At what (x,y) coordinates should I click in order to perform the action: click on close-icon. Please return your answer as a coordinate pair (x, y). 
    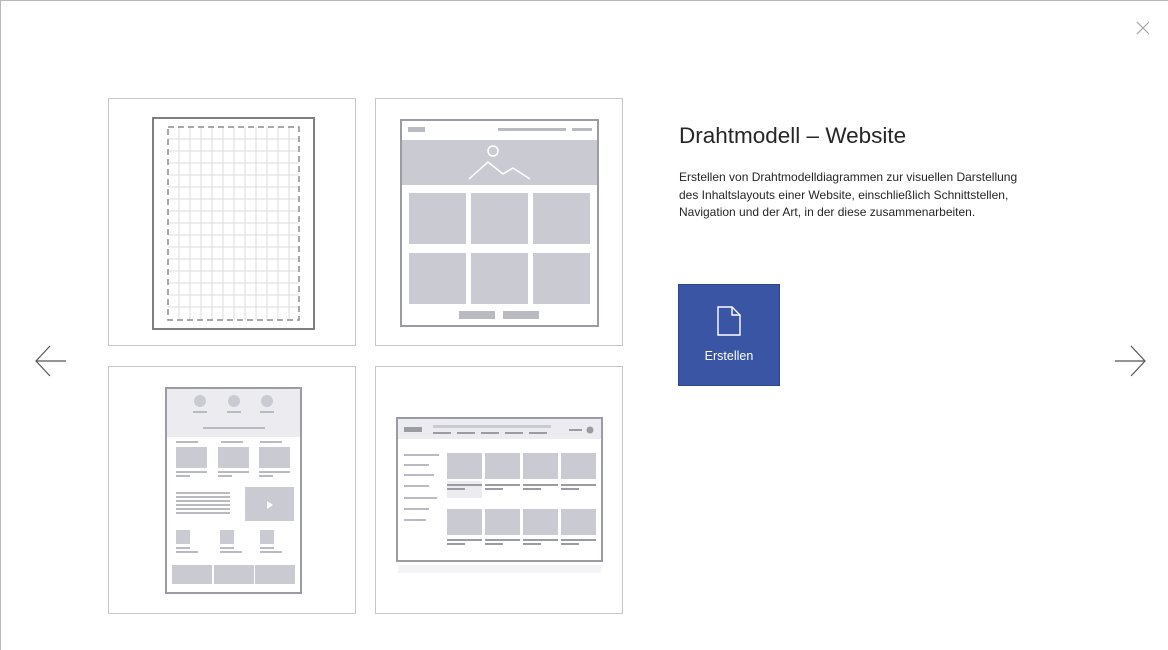
    Looking at the image, I should click on (1143, 28).